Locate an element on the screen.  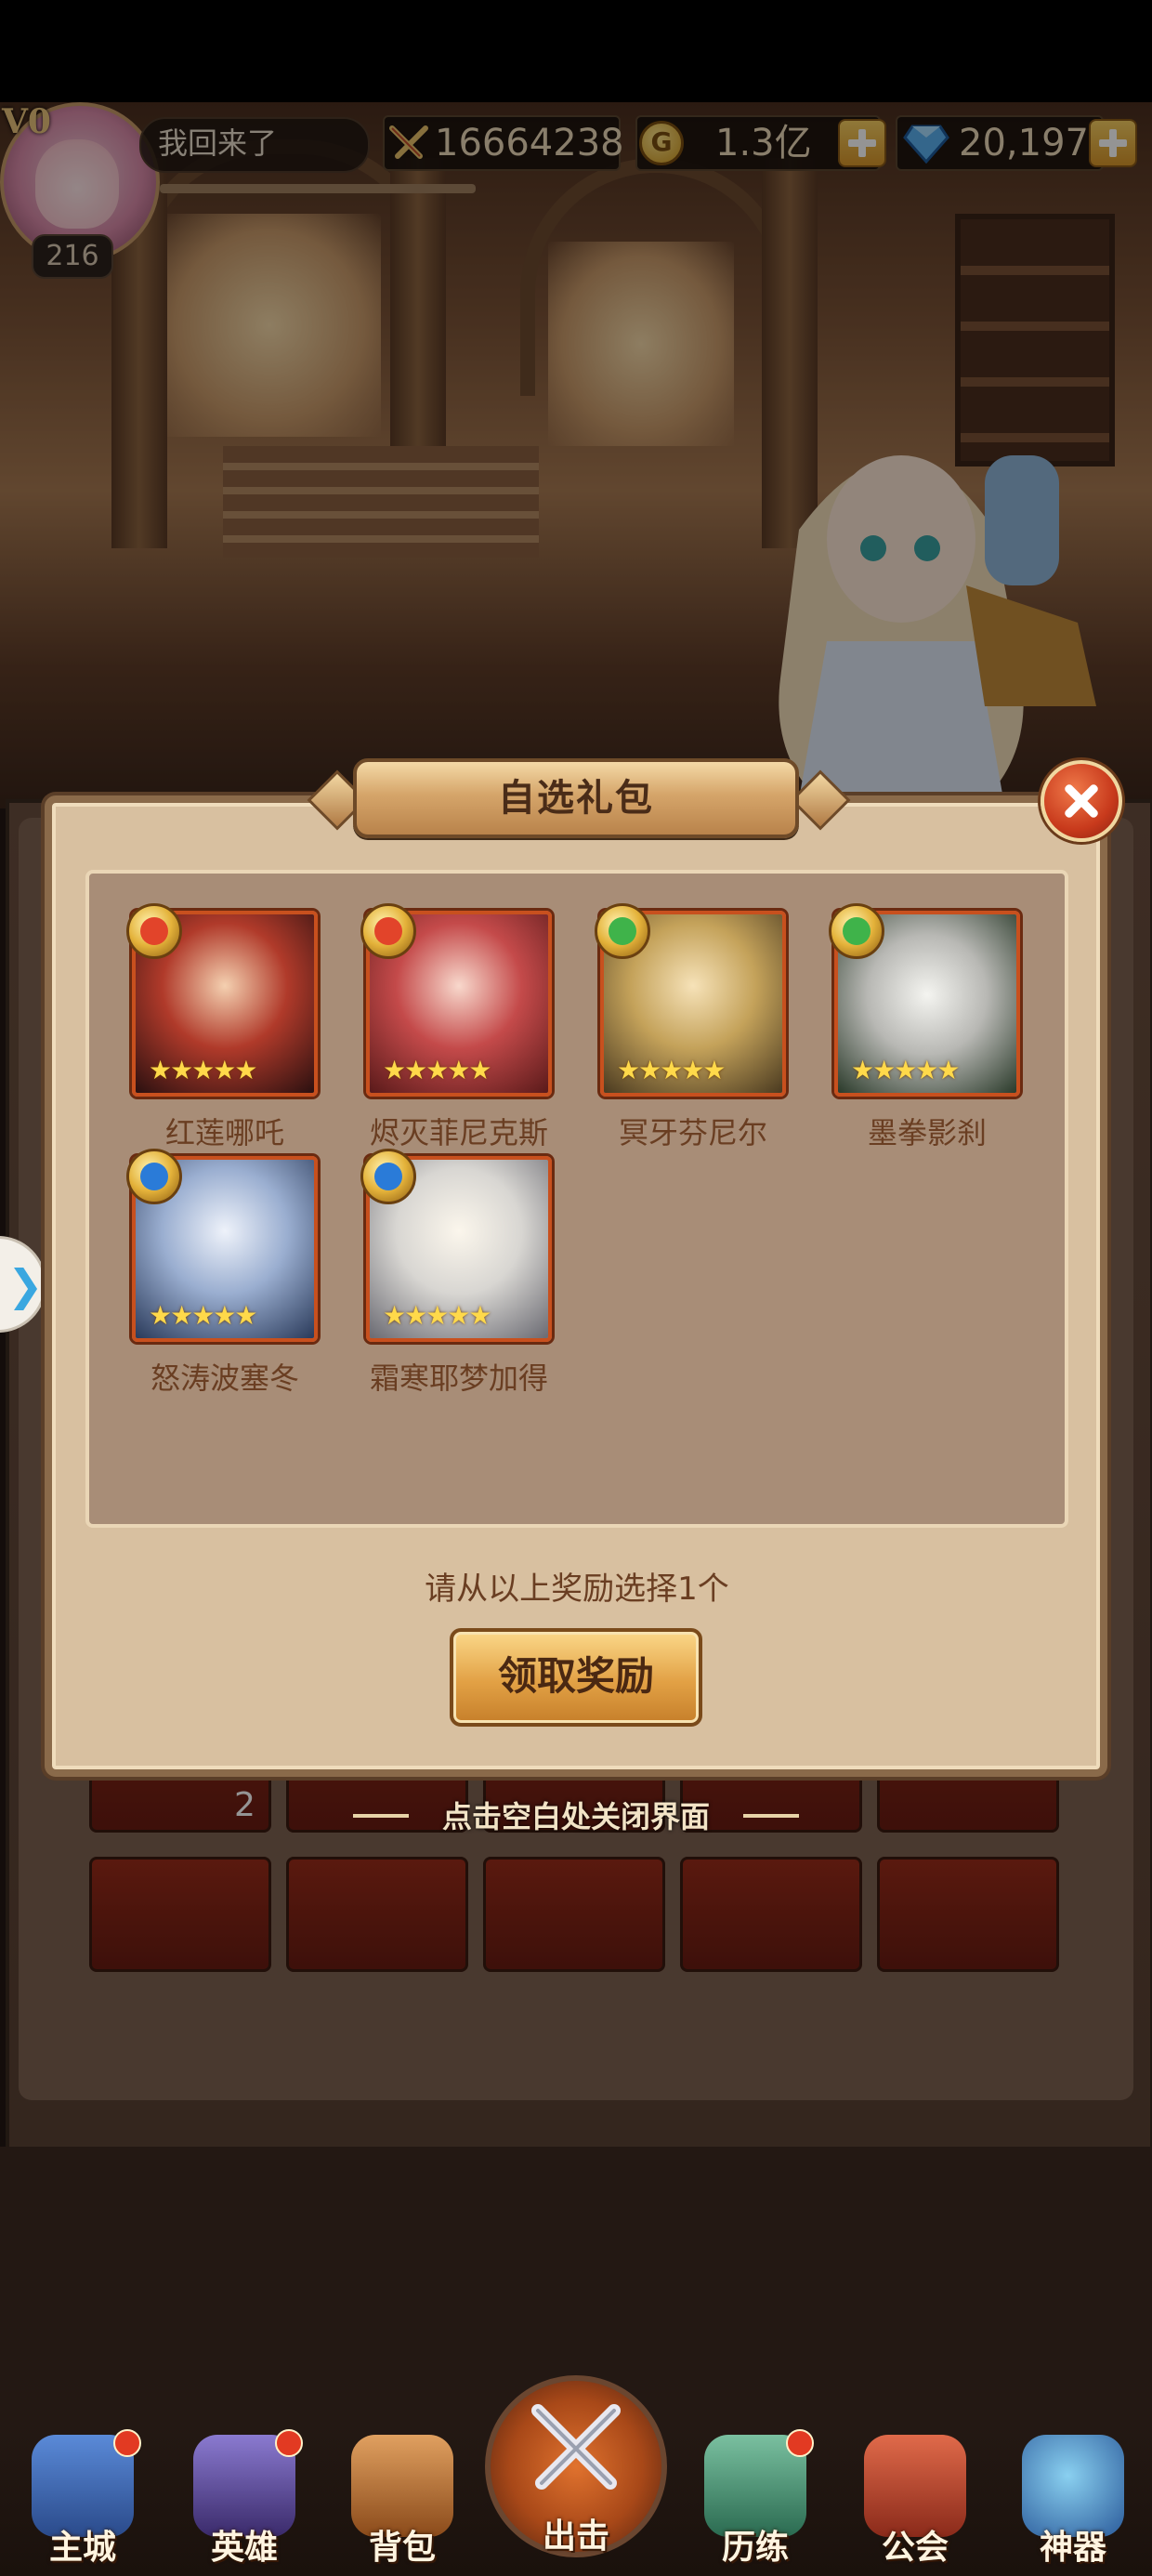
dialog-title: 自选礼包 is located at coordinates (576, 798).